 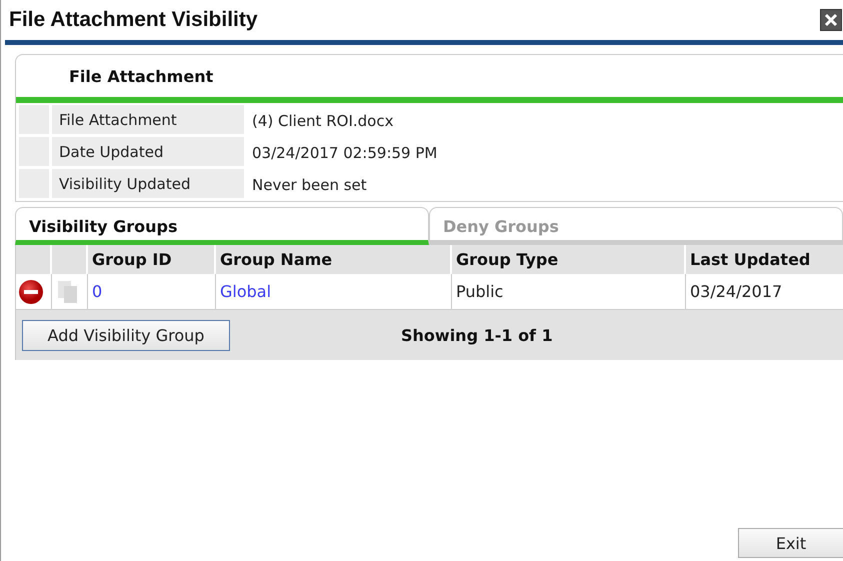 I want to click on row-gutter, so click(x=35, y=185).